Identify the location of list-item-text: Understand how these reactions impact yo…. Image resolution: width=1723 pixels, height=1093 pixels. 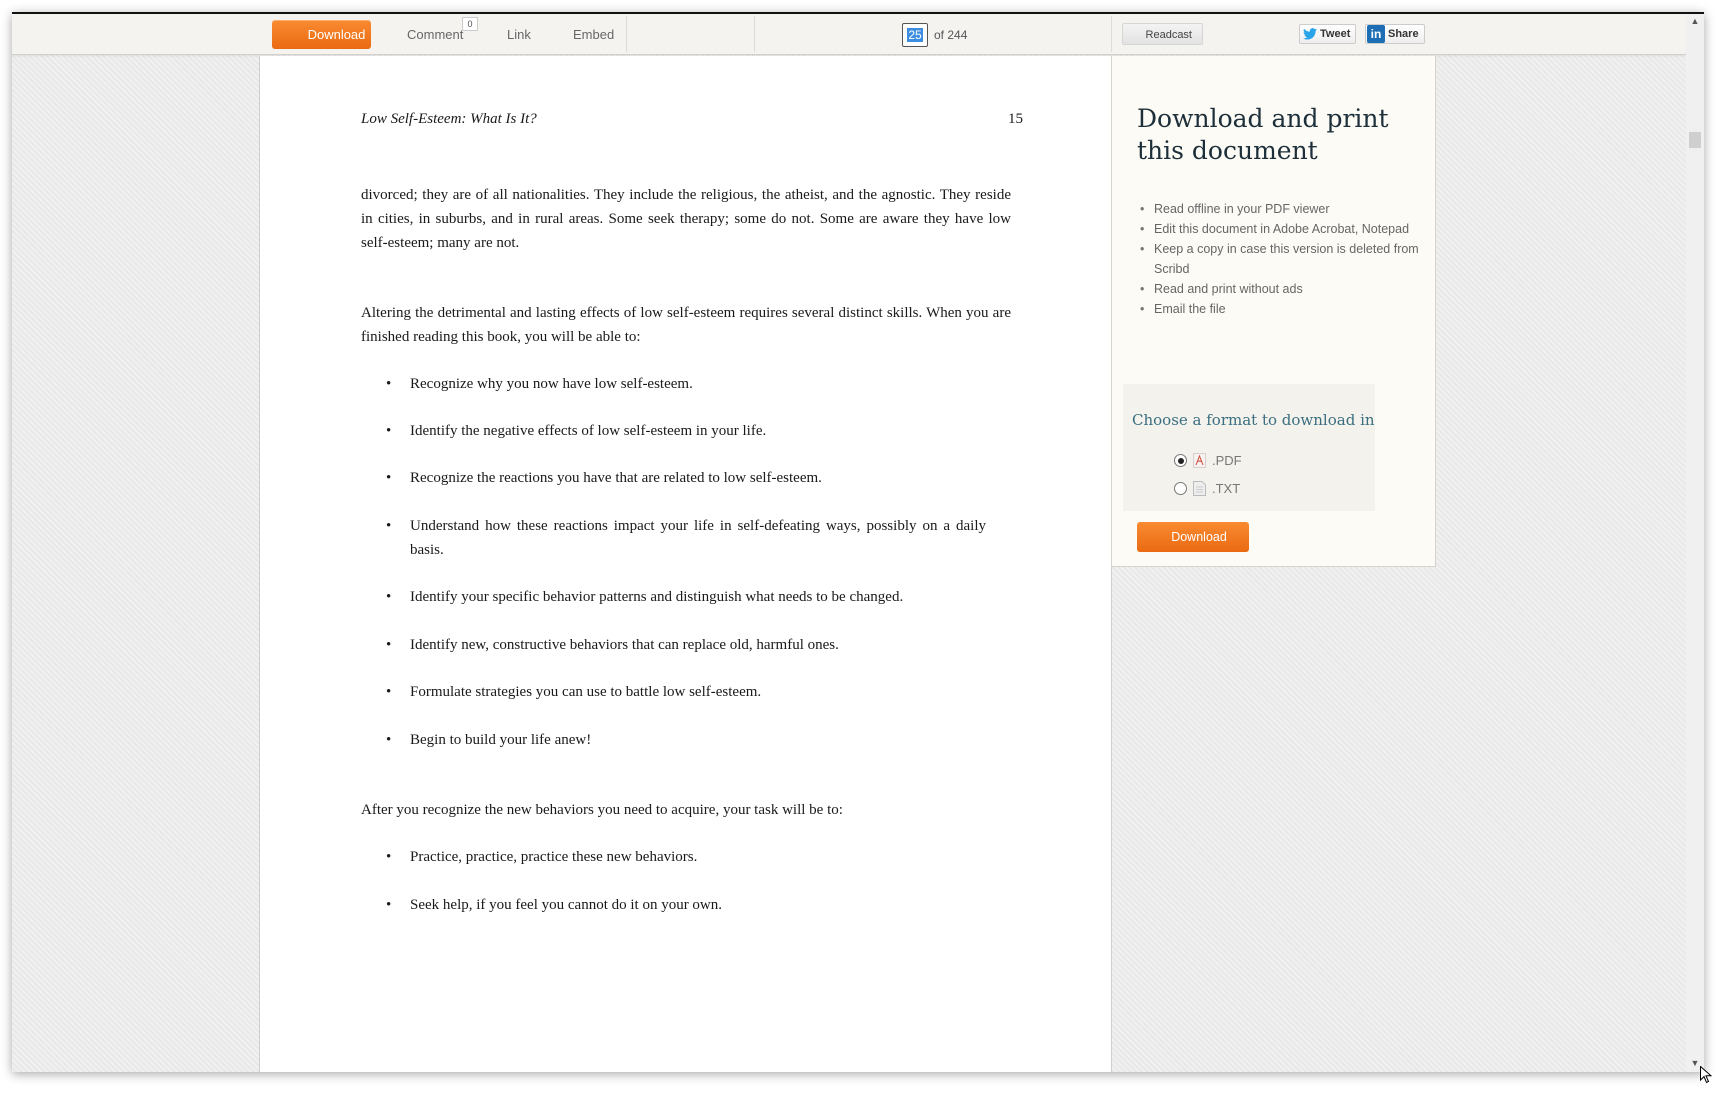
(698, 538).